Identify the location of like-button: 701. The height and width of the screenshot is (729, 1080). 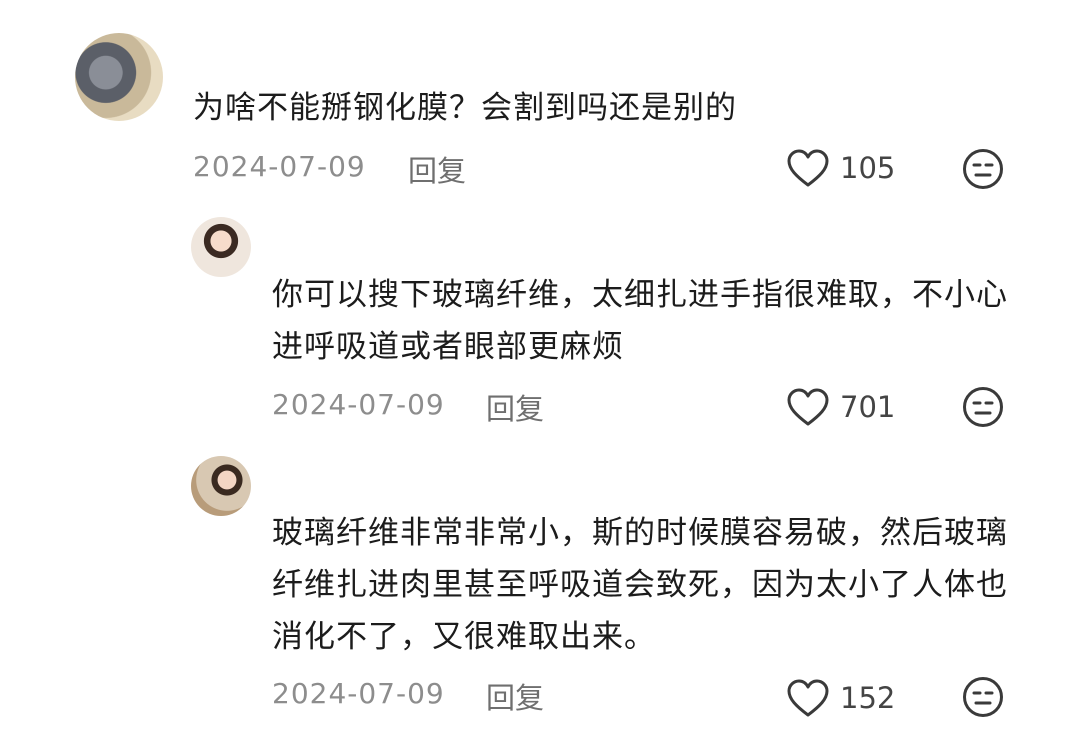
(840, 407).